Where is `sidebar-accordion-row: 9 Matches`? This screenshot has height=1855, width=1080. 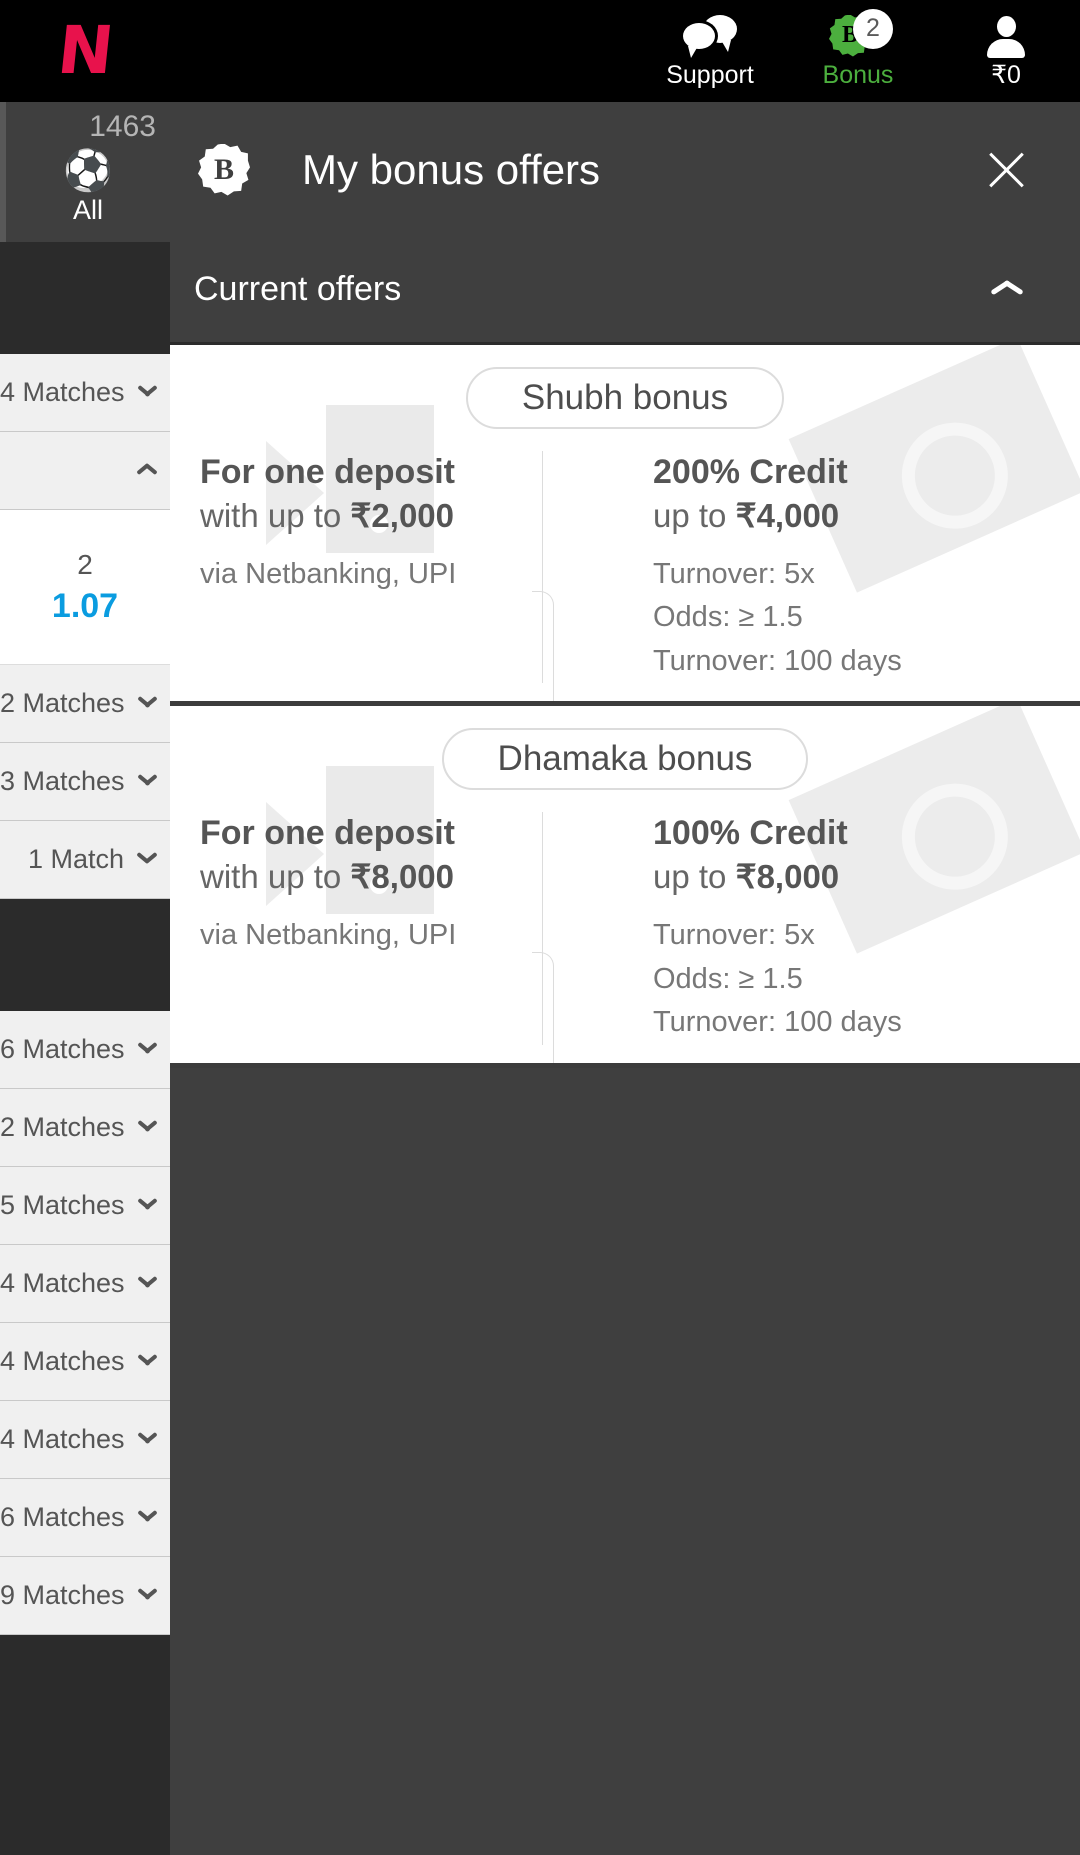
sidebar-accordion-row: 9 Matches is located at coordinates (85, 1596).